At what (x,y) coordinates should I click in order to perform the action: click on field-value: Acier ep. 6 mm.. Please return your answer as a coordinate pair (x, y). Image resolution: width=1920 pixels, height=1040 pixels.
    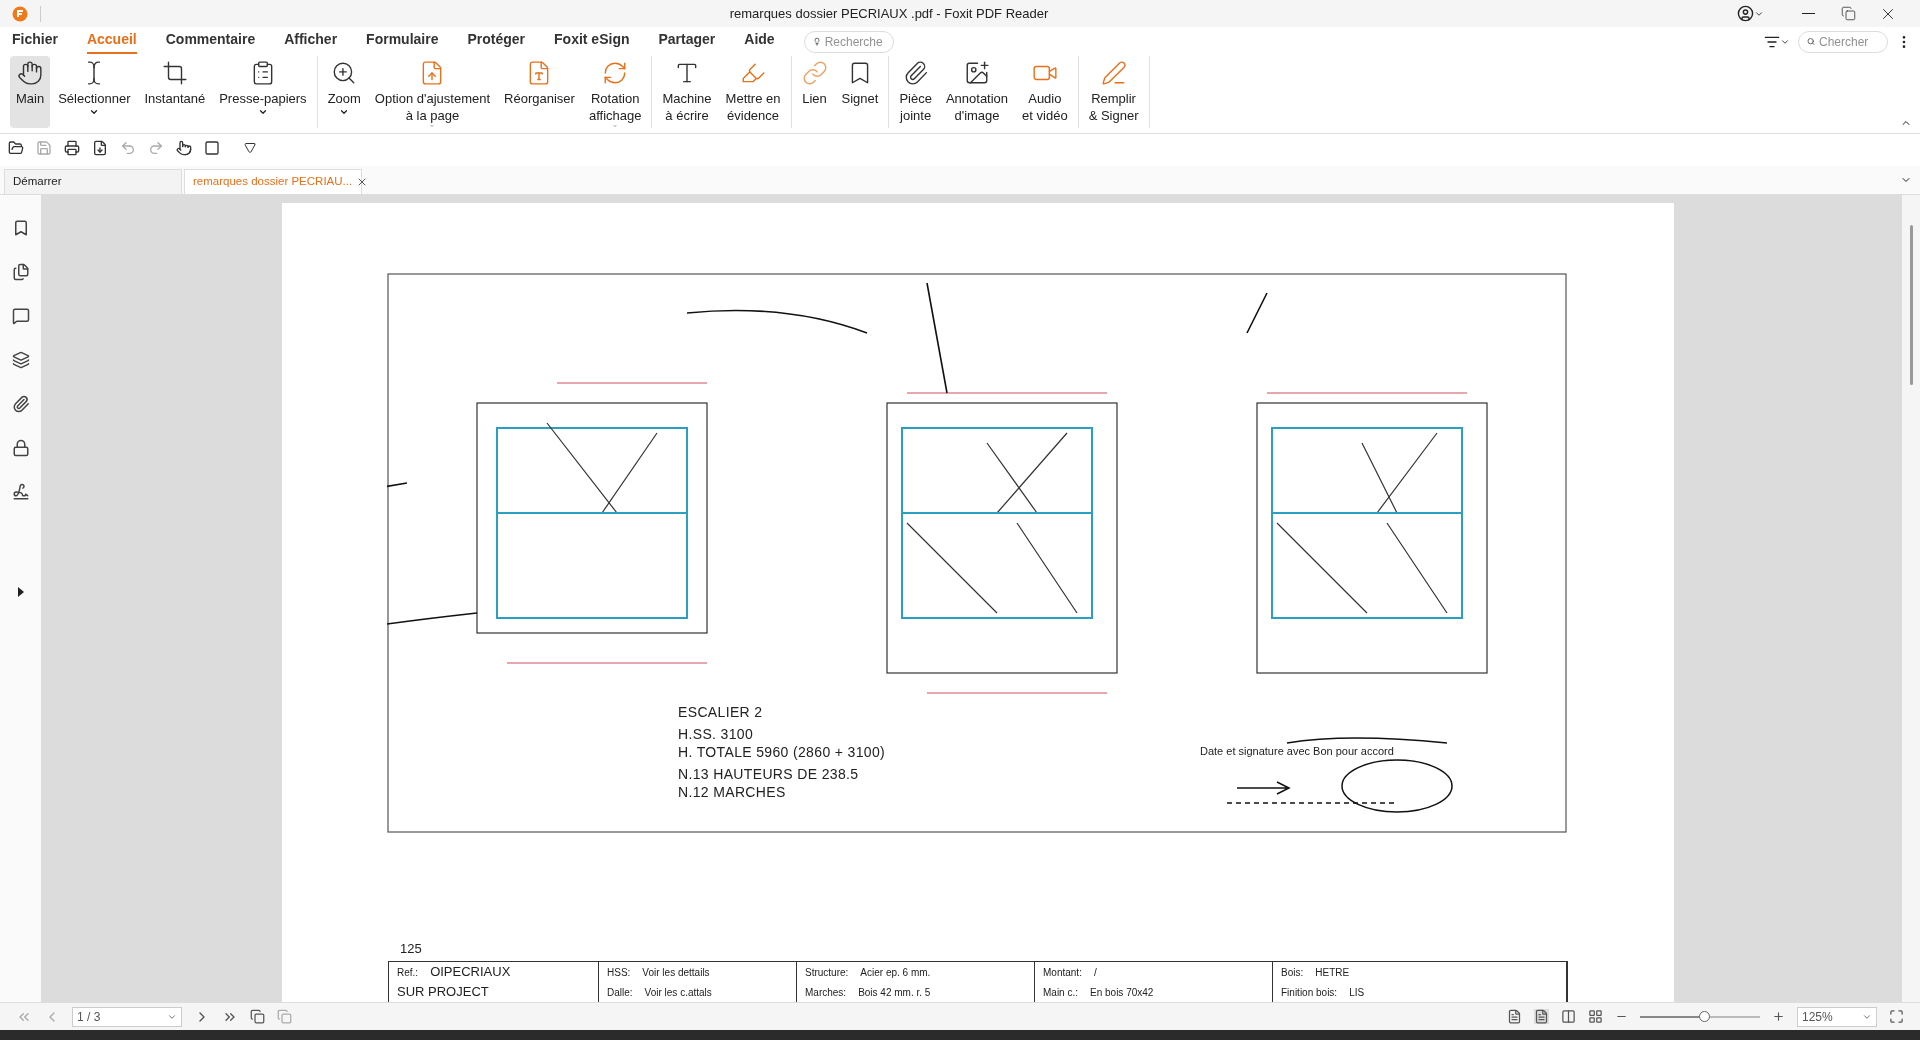
    Looking at the image, I should click on (895, 972).